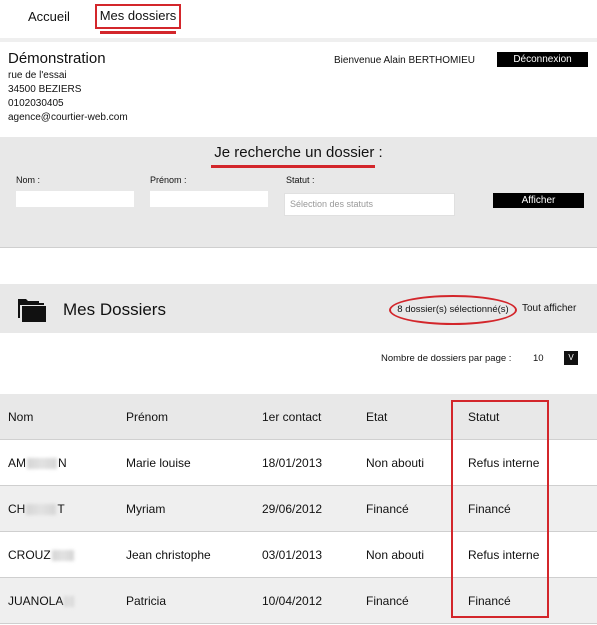 The image size is (597, 625). I want to click on welcome-text: Bienvenue Alain BERTHOMIEU, so click(404, 60).